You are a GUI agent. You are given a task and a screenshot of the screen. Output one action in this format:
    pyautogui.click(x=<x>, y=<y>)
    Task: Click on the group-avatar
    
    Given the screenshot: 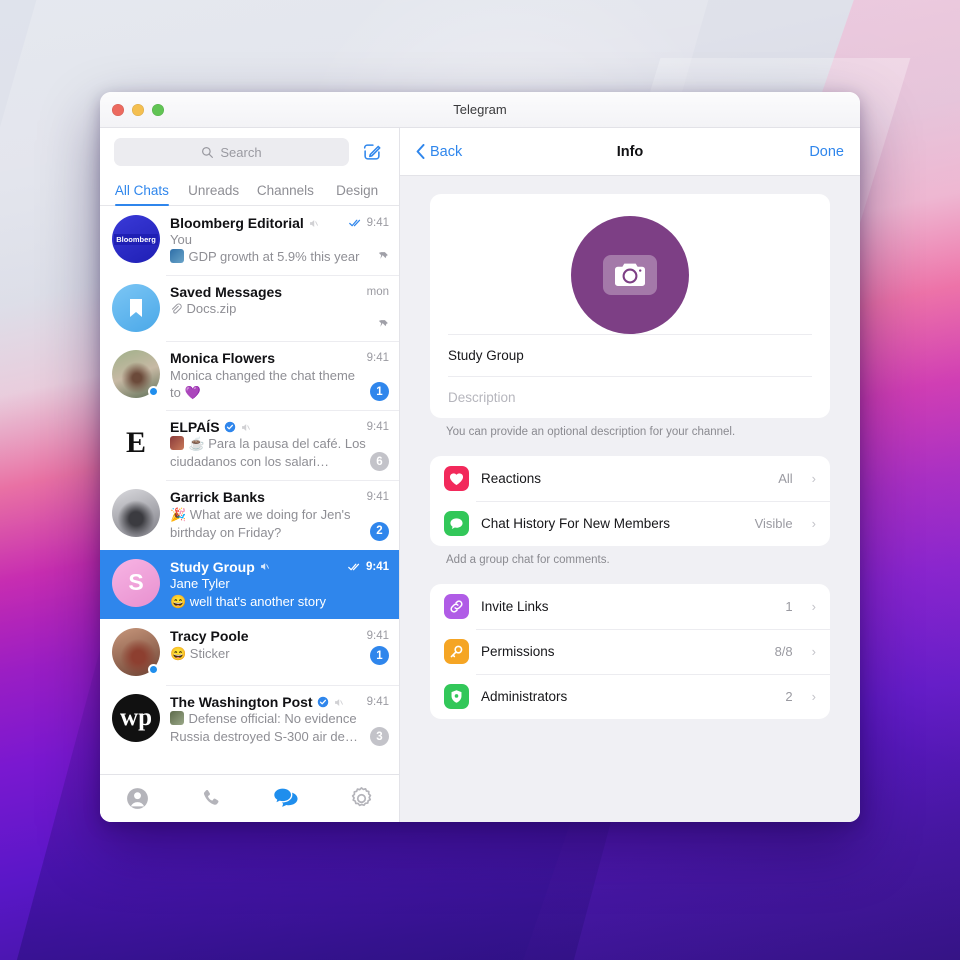 What is the action you would take?
    pyautogui.click(x=630, y=275)
    